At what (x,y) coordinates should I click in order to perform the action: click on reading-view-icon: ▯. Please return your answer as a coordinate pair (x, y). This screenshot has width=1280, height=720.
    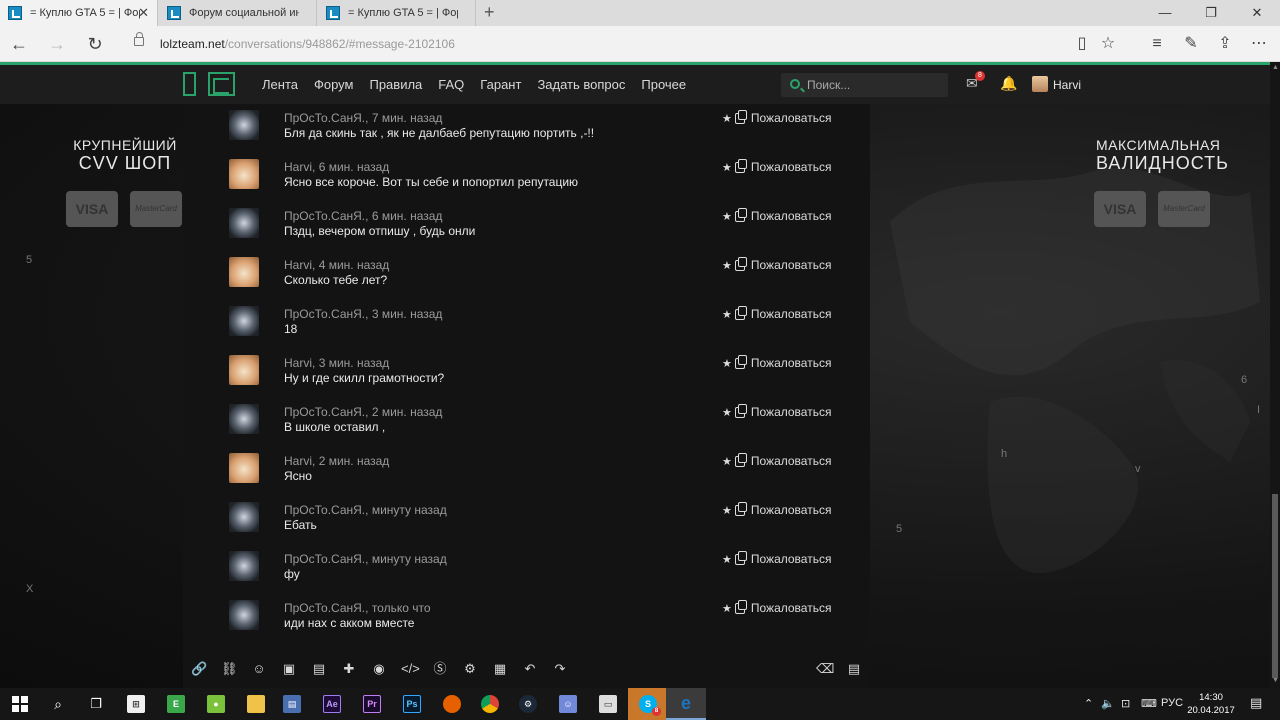
    Looking at the image, I should click on (1082, 44).